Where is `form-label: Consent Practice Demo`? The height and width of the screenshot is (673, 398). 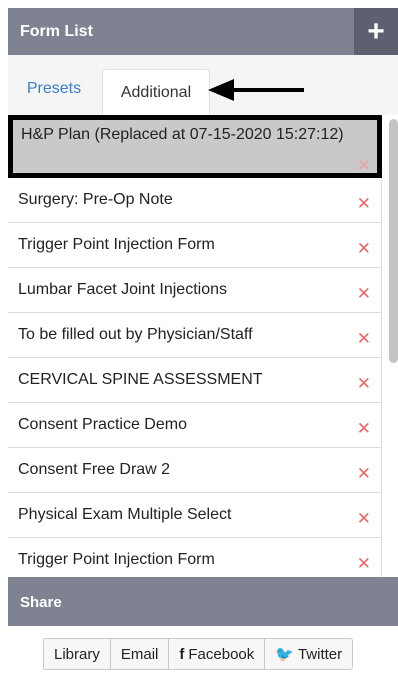
form-label: Consent Practice Demo is located at coordinates (102, 424).